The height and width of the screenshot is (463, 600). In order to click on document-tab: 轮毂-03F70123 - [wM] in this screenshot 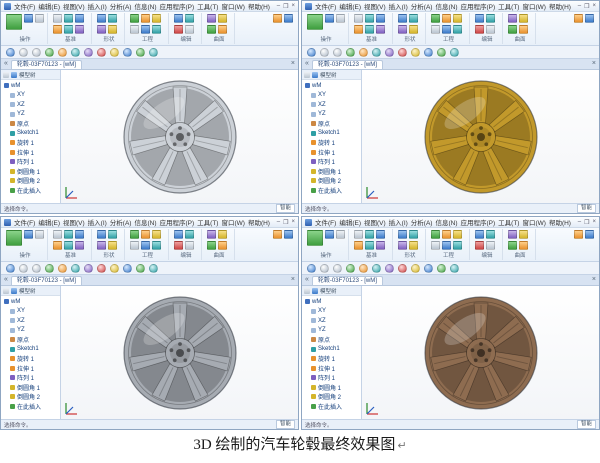, I will do `click(347, 64)`.